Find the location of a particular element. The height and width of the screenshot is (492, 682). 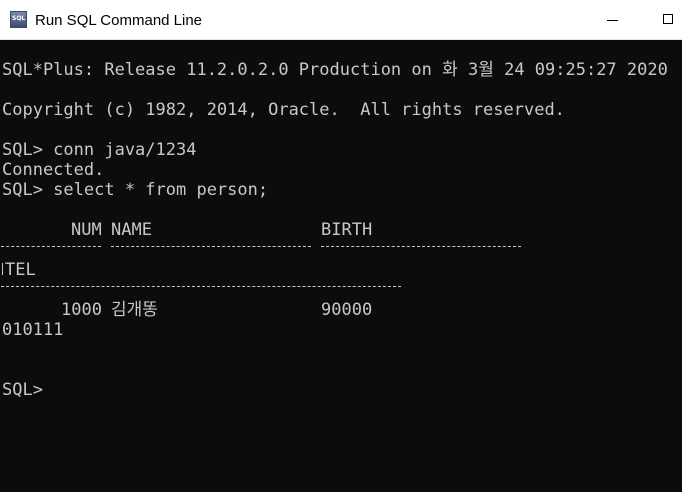

birth-column-rule is located at coordinates (421, 247).